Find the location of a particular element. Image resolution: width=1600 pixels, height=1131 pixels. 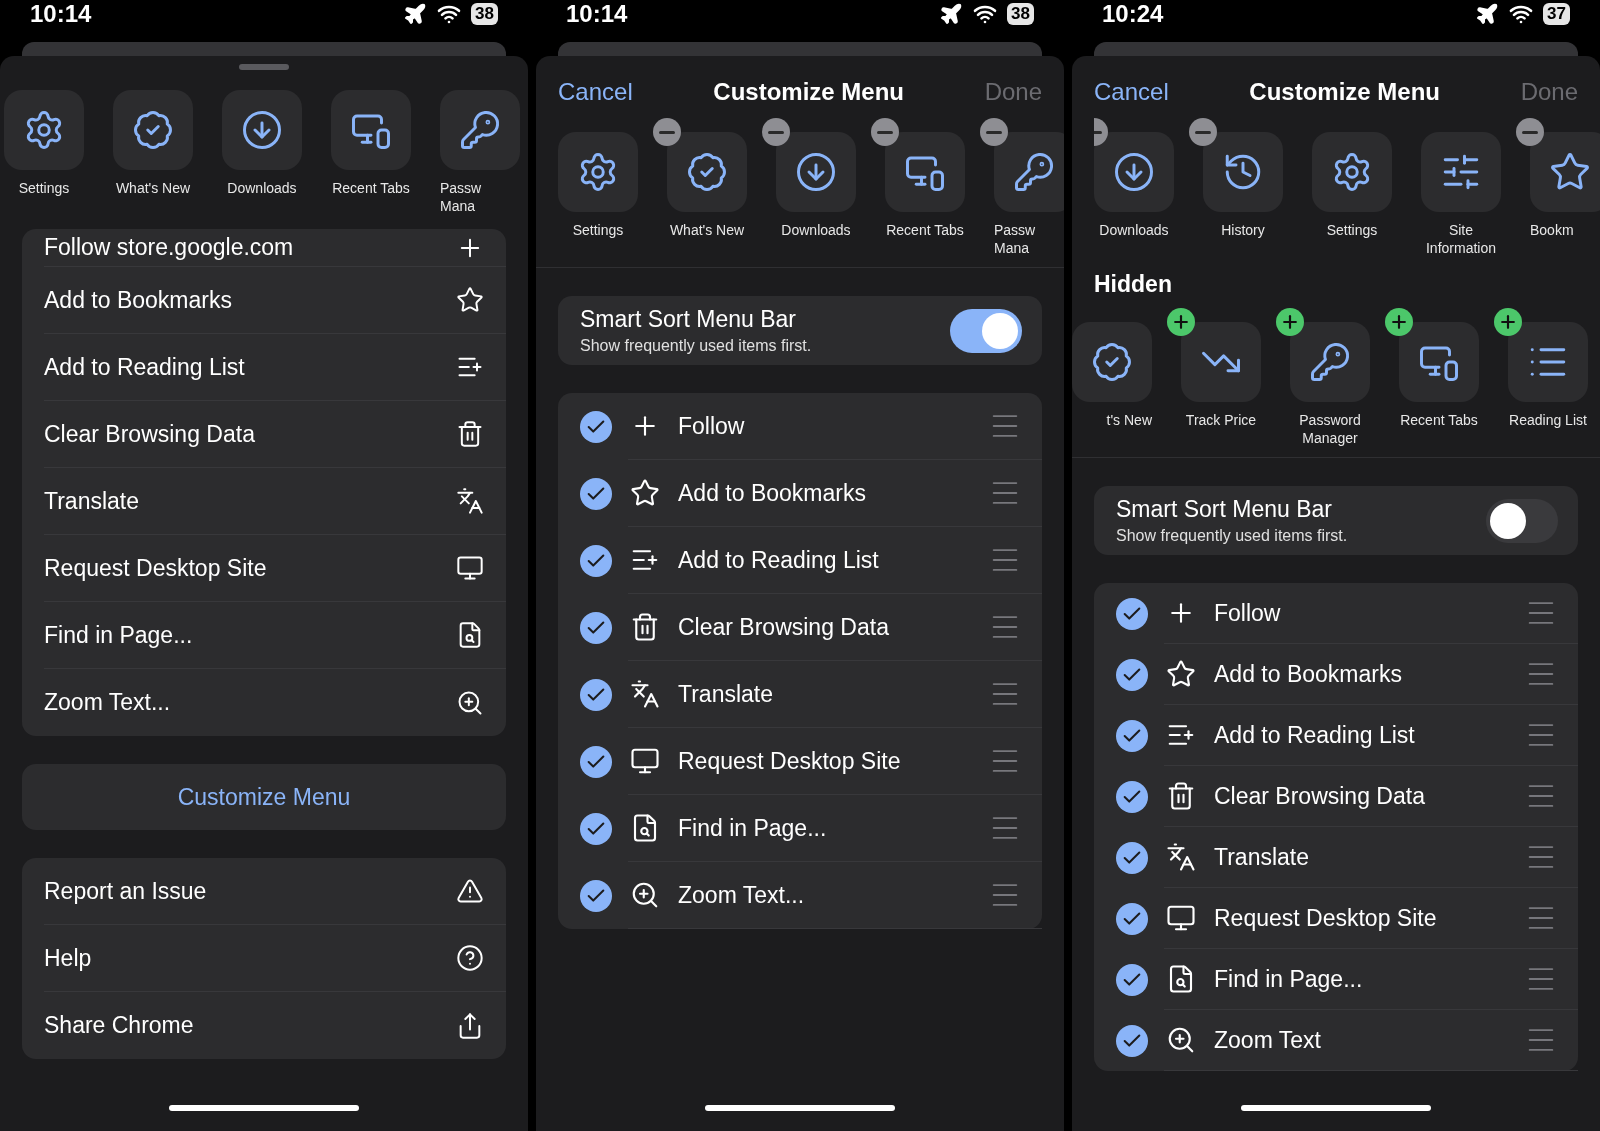

action-label: Site Information is located at coordinates (1460, 239).